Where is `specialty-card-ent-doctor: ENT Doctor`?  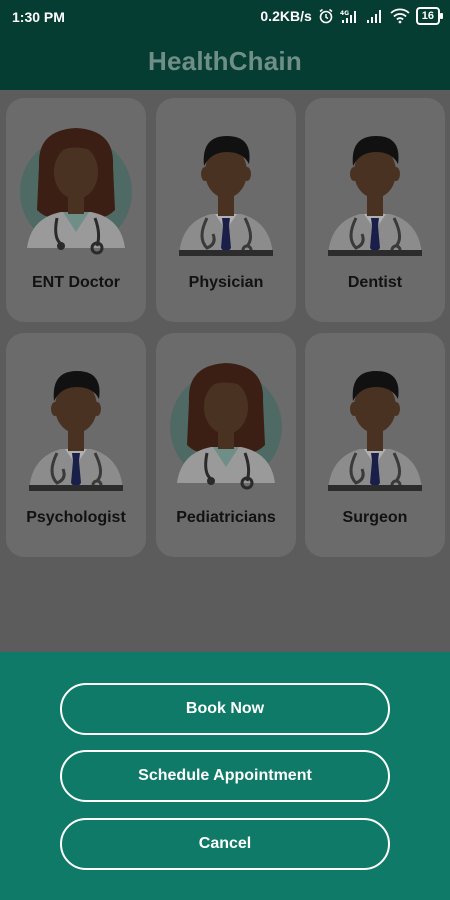 specialty-card-ent-doctor: ENT Doctor is located at coordinates (76, 210).